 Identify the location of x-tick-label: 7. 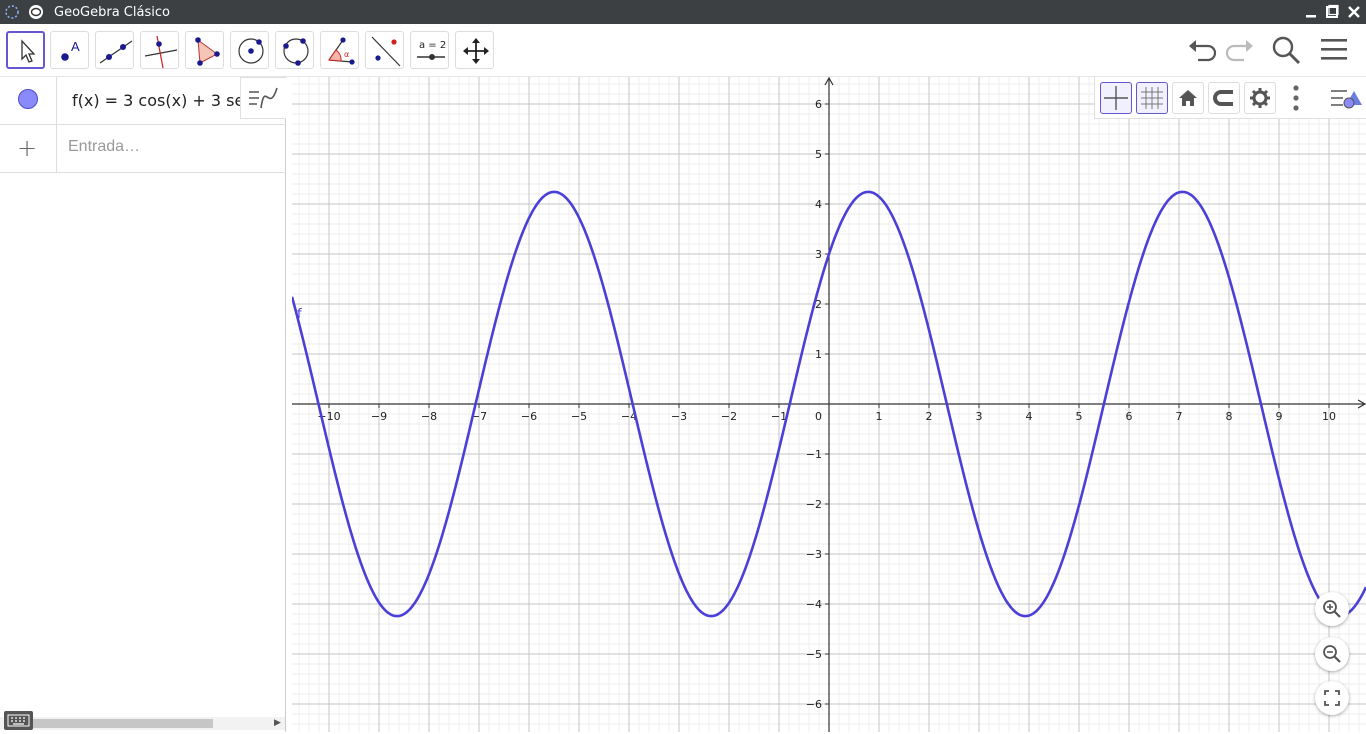
(1179, 416).